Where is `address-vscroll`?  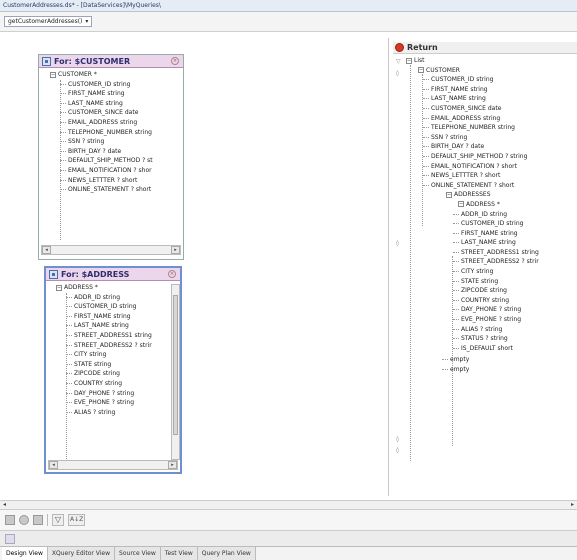 address-vscroll is located at coordinates (175, 372).